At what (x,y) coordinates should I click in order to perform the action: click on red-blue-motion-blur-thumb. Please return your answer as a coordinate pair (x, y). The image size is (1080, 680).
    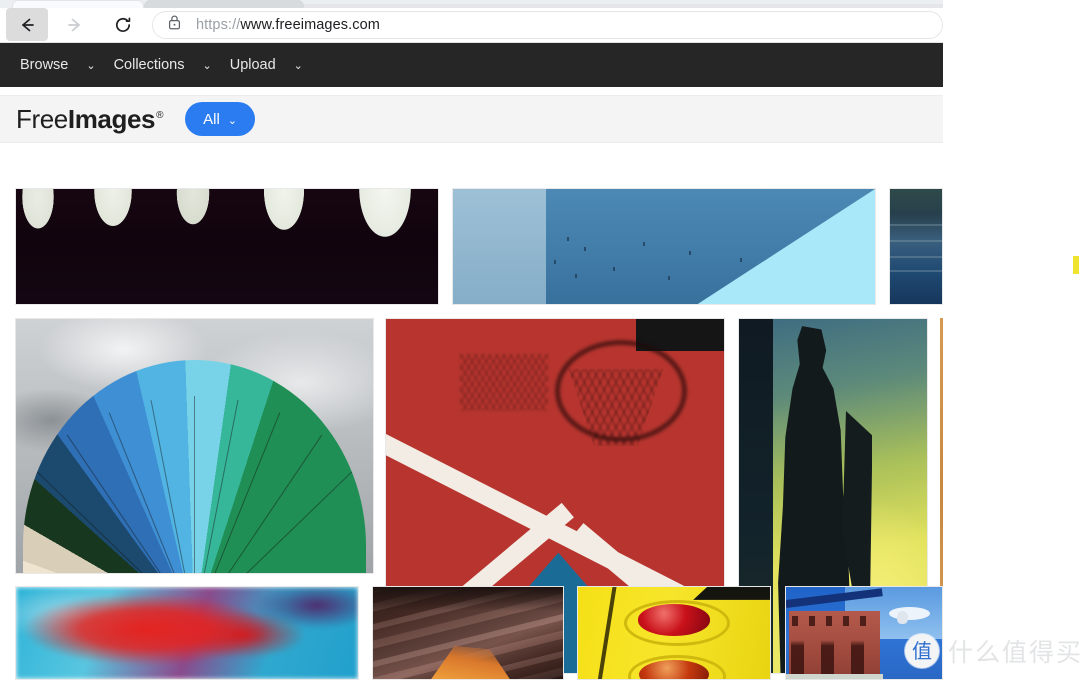
    Looking at the image, I should click on (187, 633).